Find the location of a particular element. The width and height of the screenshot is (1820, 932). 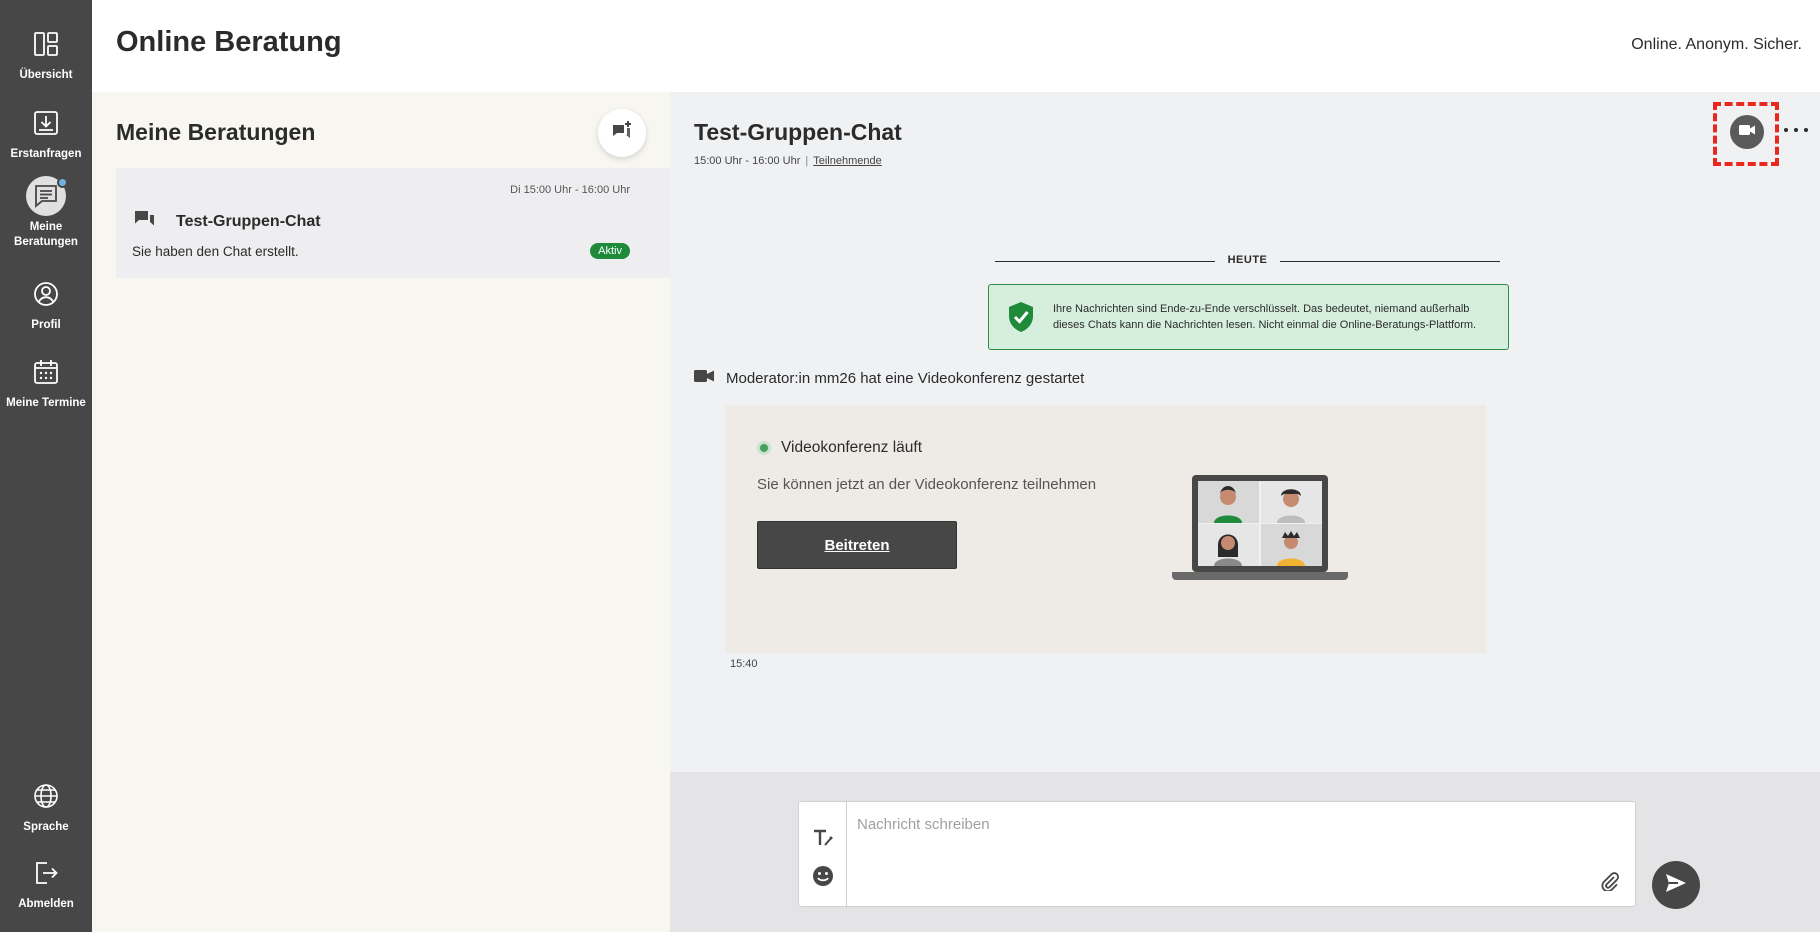

sidebar-item-label: Erstanfragen is located at coordinates (46, 154).